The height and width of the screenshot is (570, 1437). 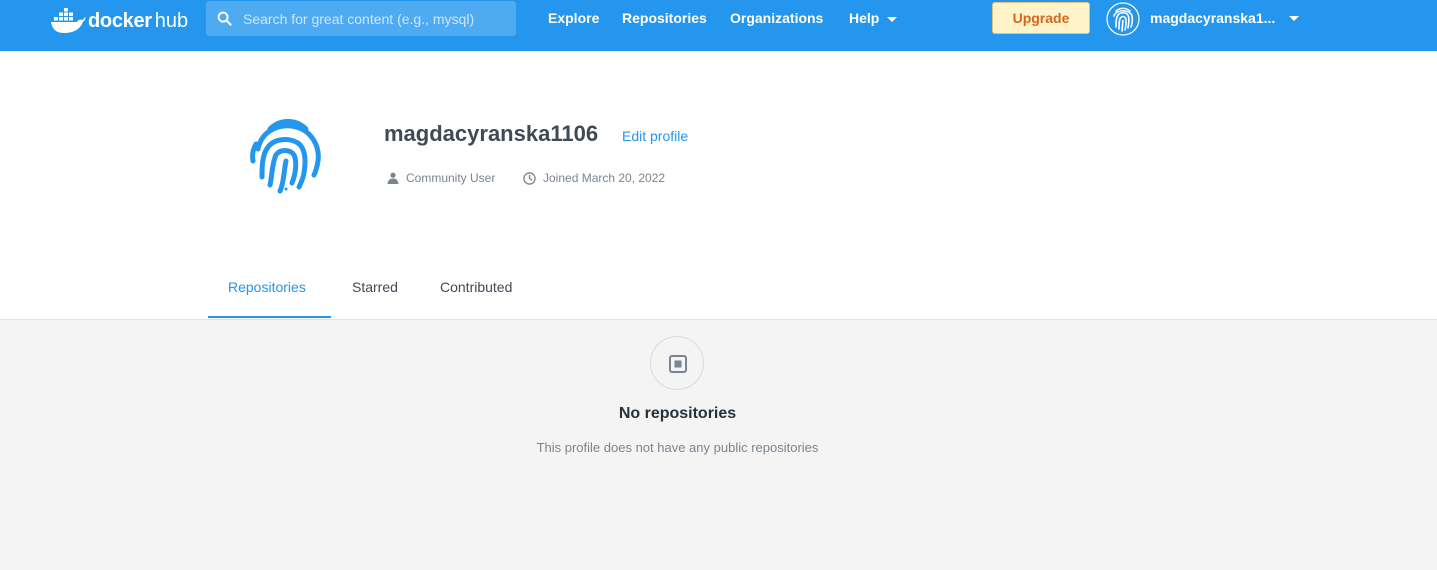 I want to click on nav-help-label: Help, so click(x=864, y=18).